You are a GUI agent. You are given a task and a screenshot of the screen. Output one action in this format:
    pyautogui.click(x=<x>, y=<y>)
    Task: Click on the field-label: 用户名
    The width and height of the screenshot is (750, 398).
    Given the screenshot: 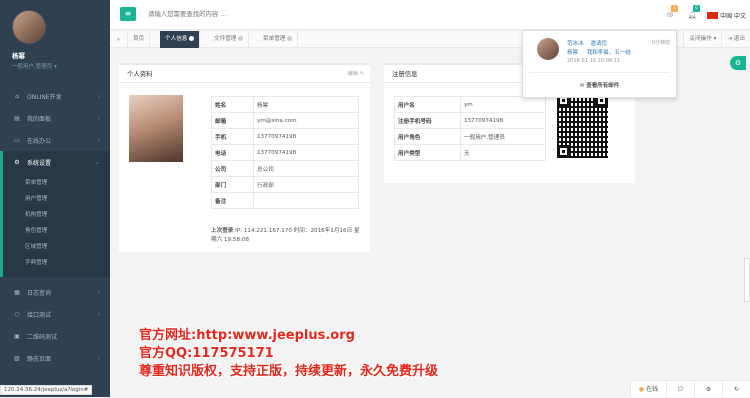 What is the action you would take?
    pyautogui.click(x=427, y=104)
    